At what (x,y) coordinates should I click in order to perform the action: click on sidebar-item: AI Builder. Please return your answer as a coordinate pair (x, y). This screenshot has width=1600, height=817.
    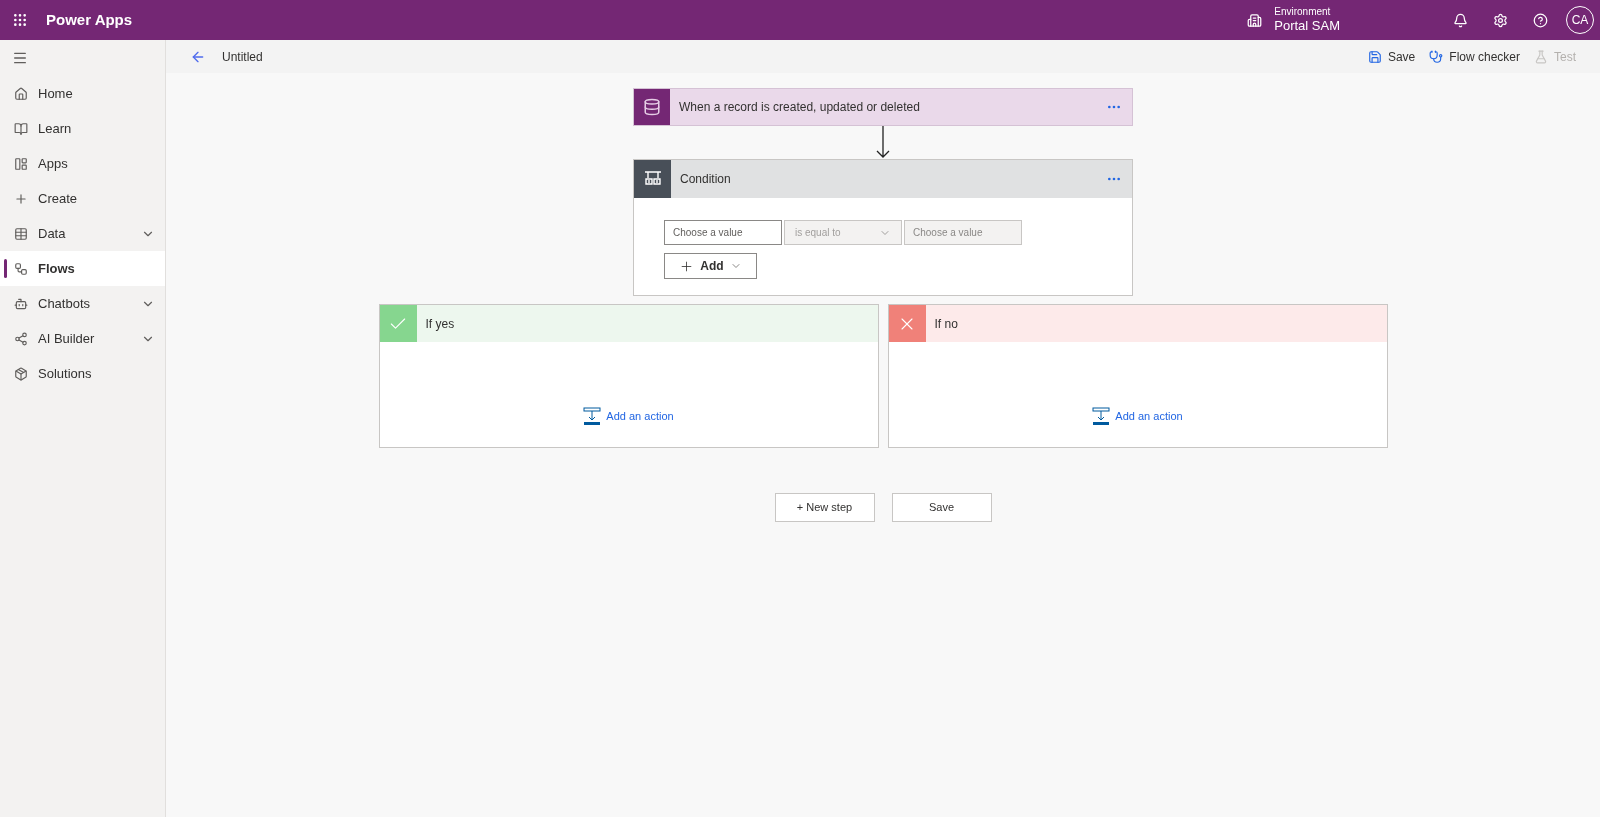
    Looking at the image, I should click on (82, 338).